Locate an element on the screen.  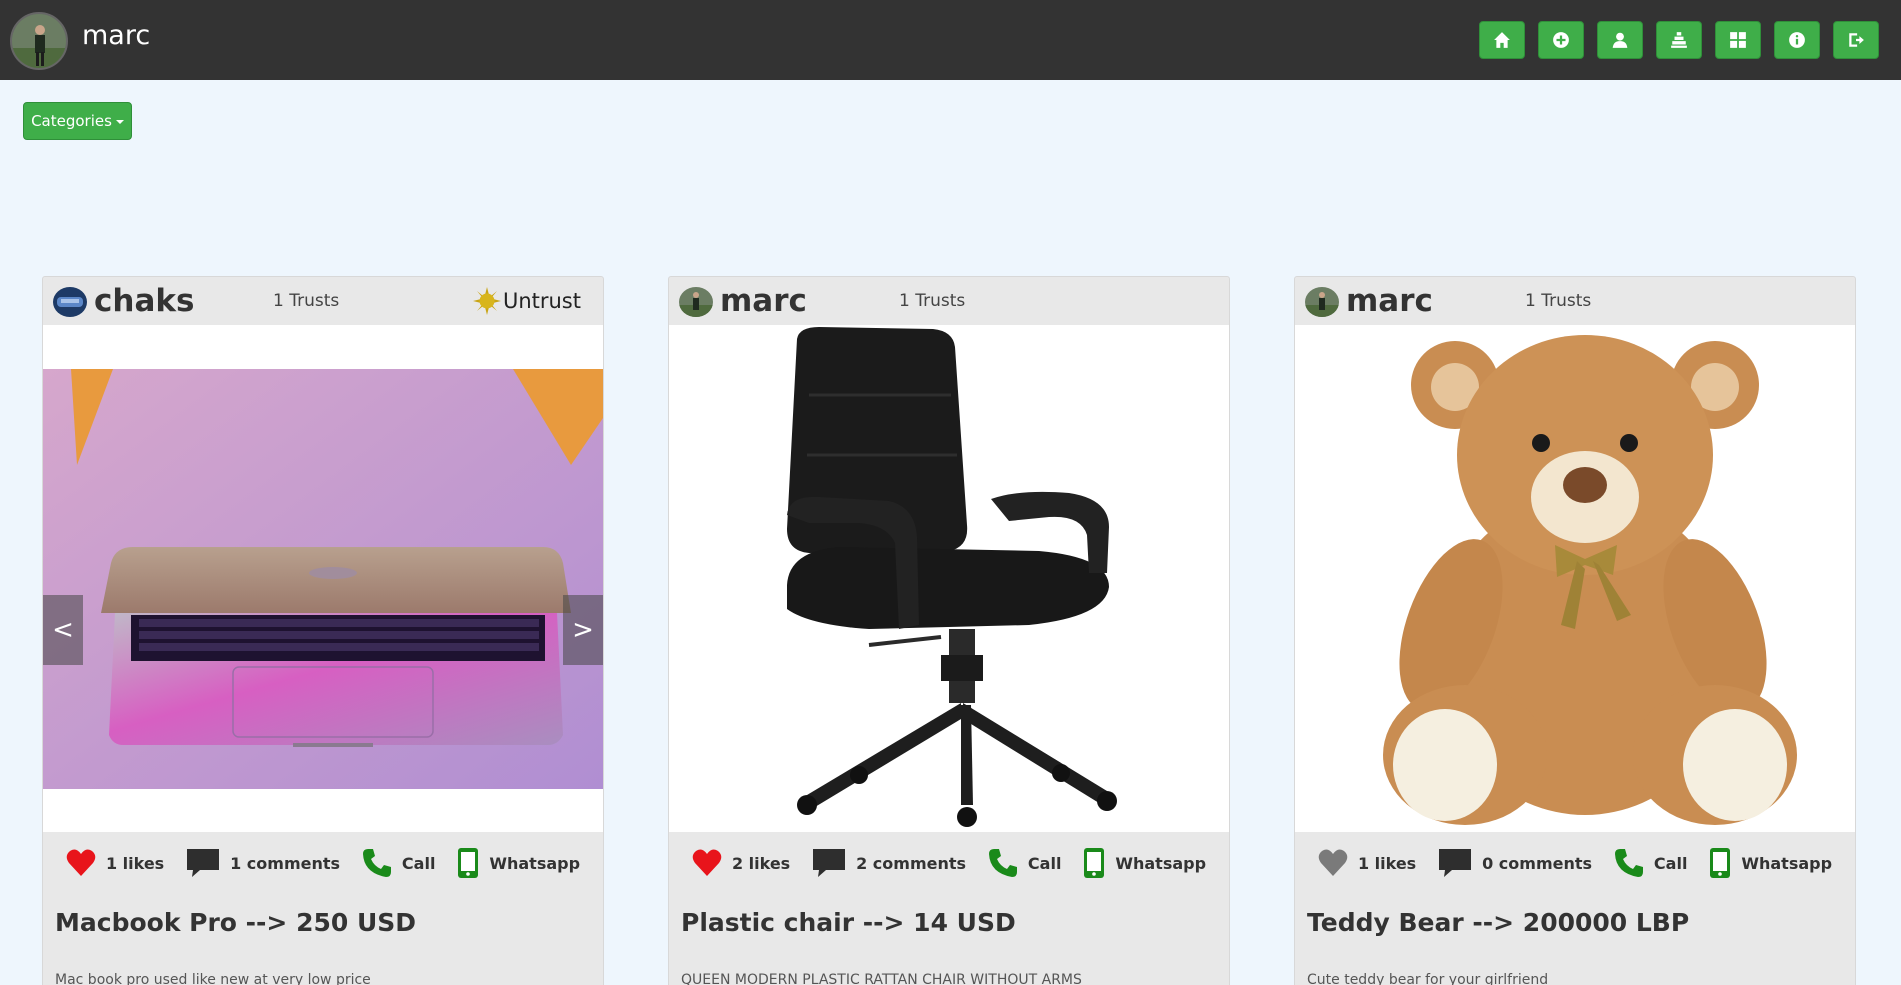
add-post-button is located at coordinates (1561, 40).